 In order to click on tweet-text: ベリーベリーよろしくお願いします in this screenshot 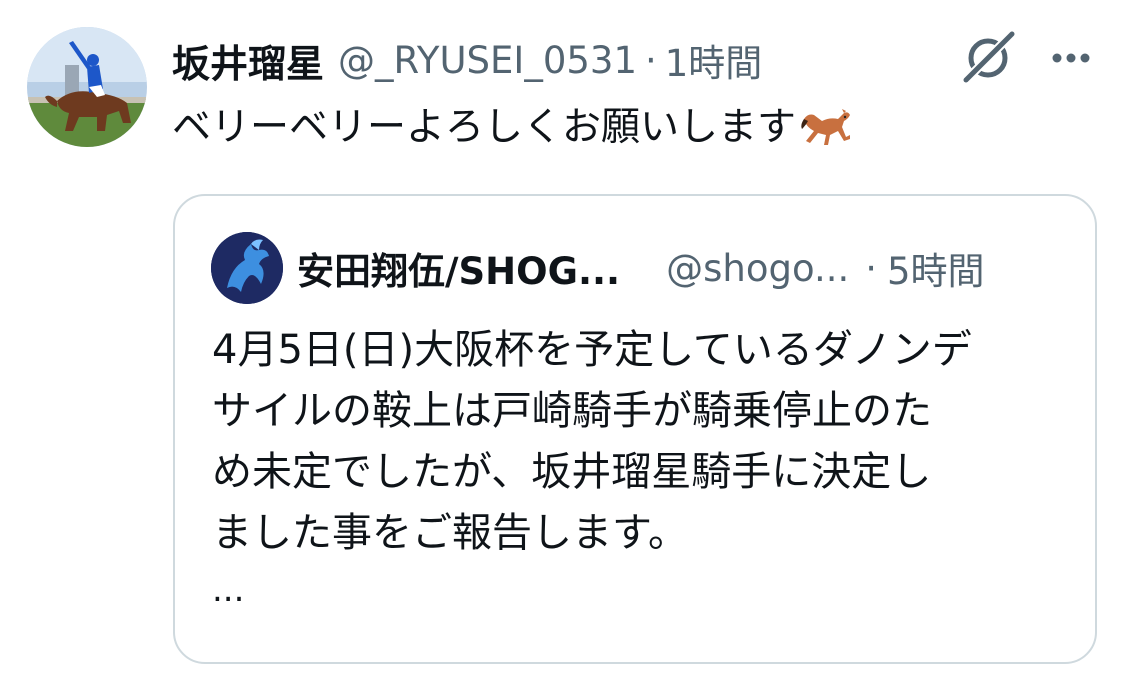, I will do `click(512, 128)`.